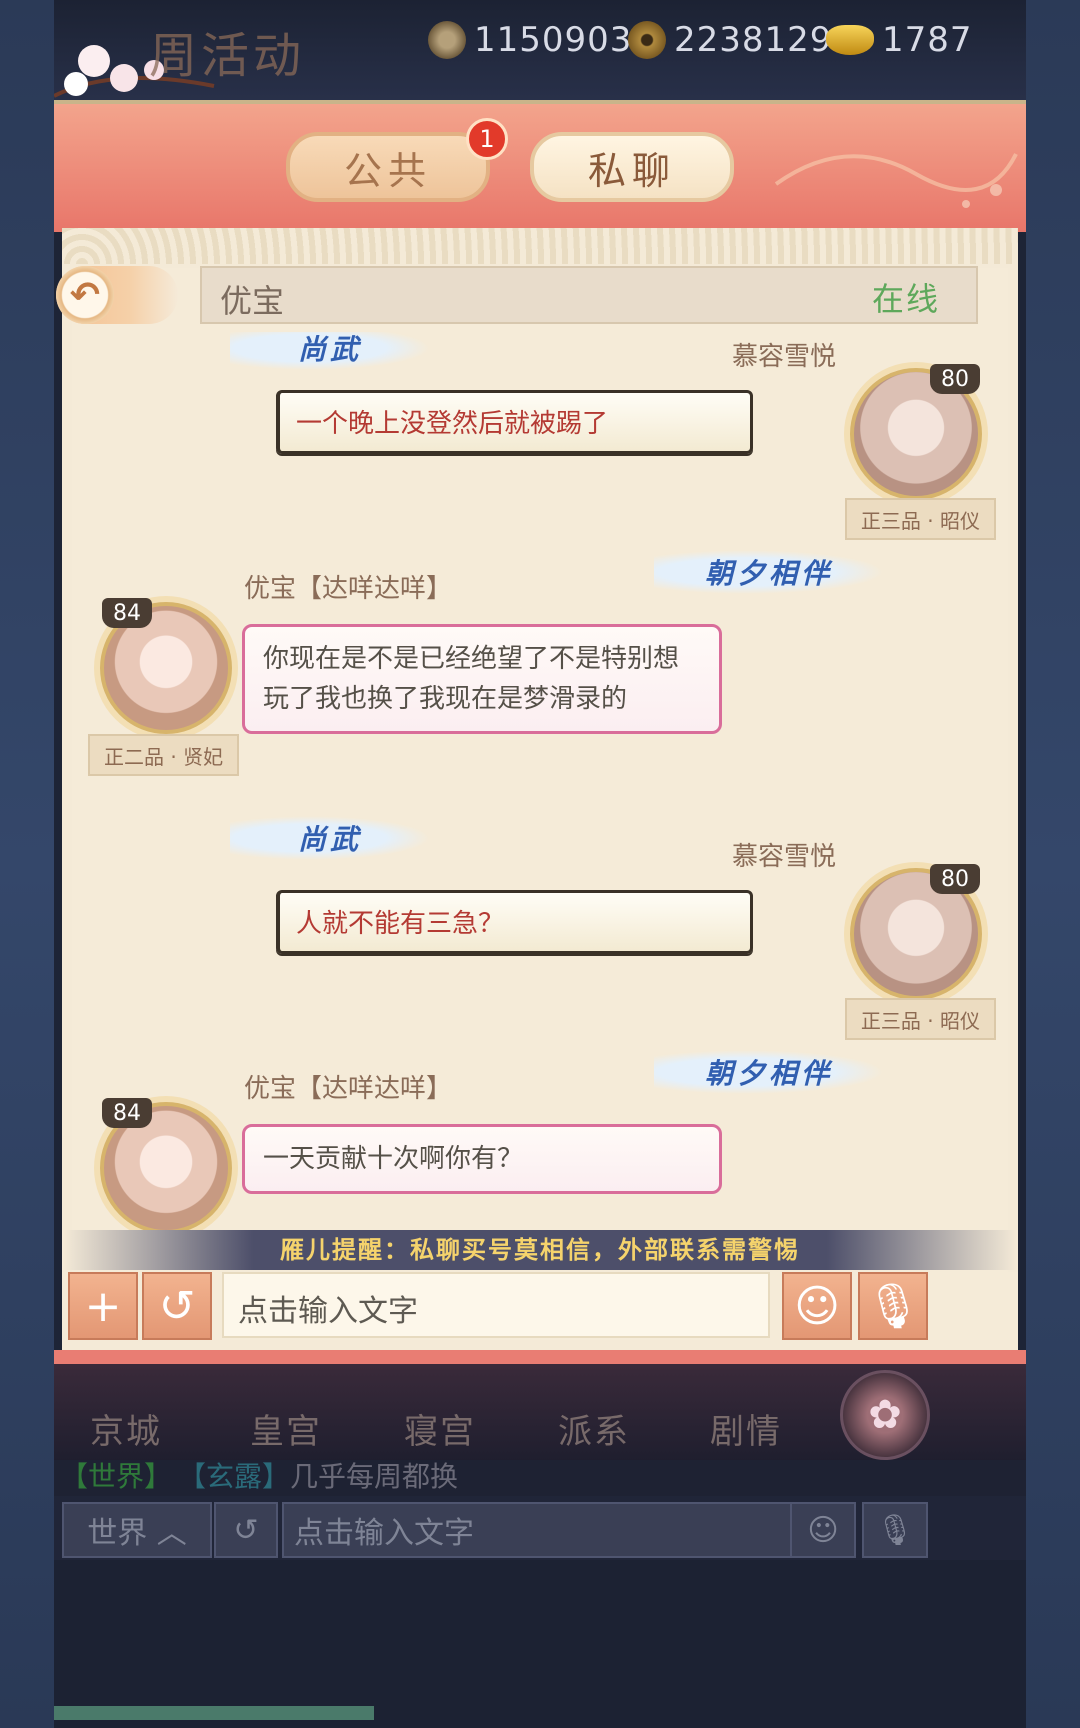  Describe the element at coordinates (553, 40) in the screenshot. I see `jade-count: 1150903` at that location.